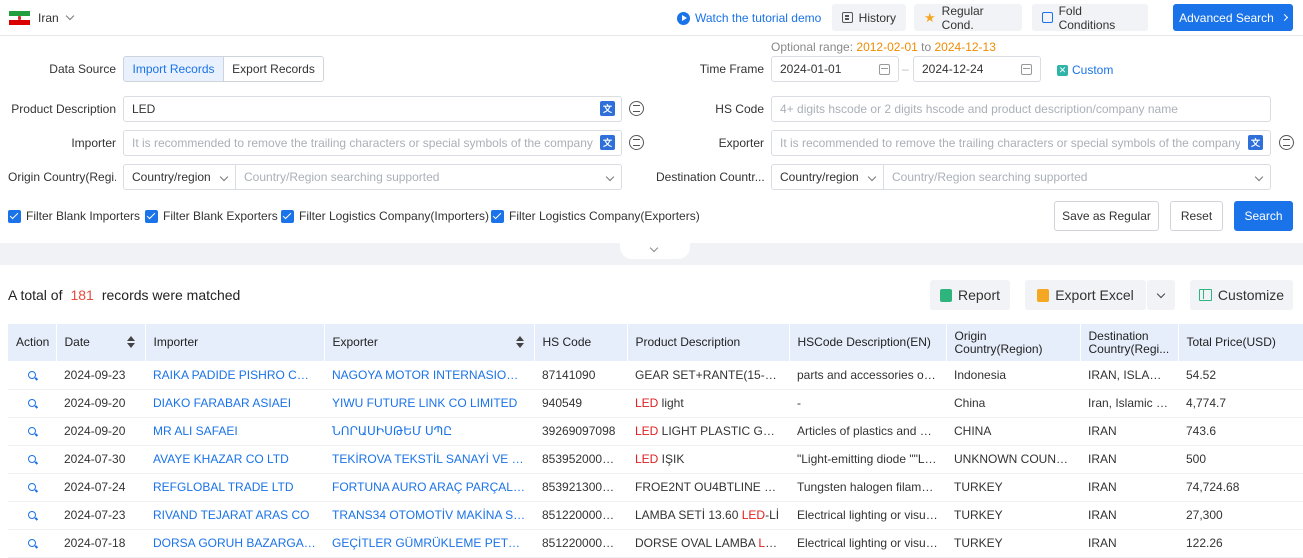 This screenshot has height=558, width=1303. Describe the element at coordinates (1240, 342) in the screenshot. I see `column-header-total-price: Total Price(USD)` at that location.